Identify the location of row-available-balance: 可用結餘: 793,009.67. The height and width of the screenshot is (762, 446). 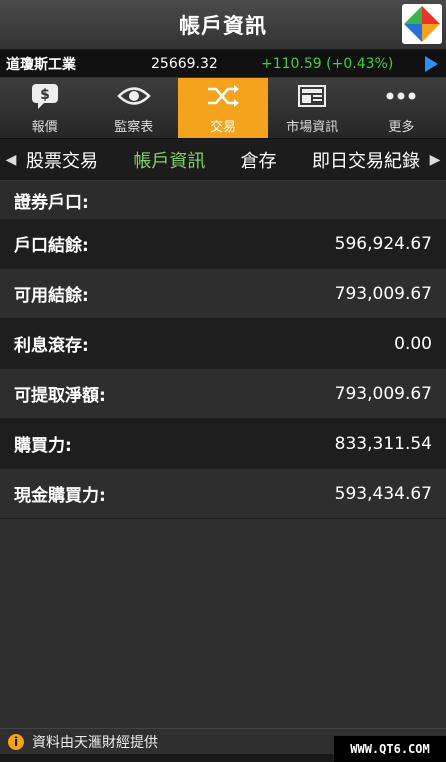
(223, 294).